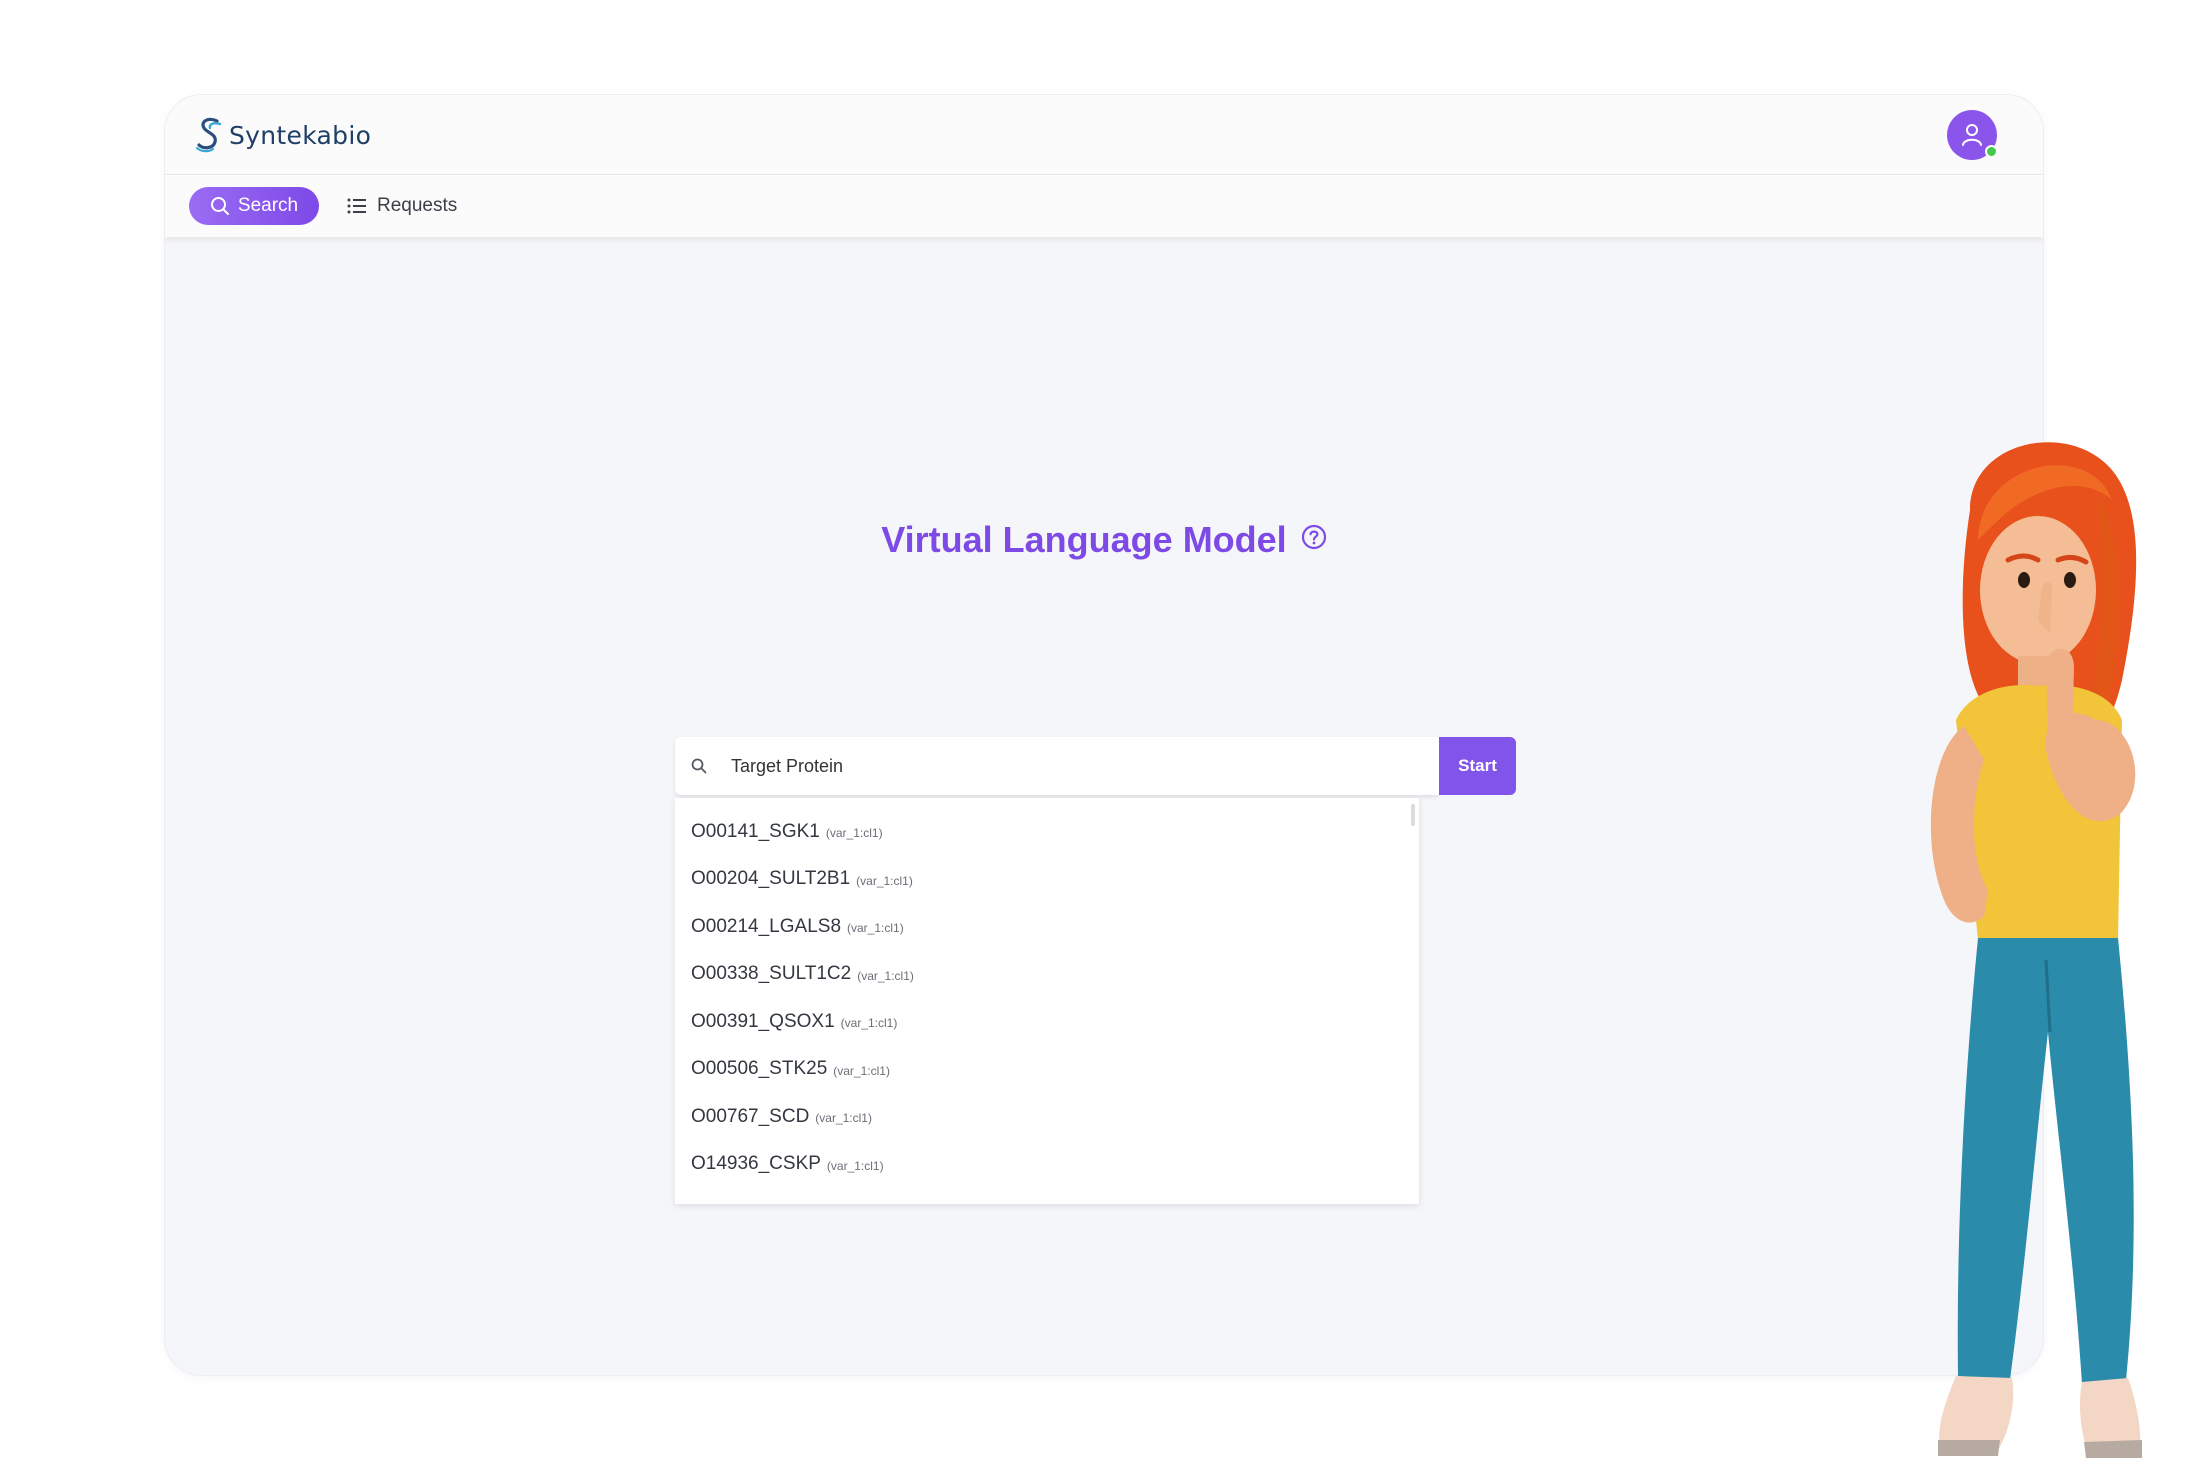 The width and height of the screenshot is (2196, 1464). Describe the element at coordinates (750, 1116) in the screenshot. I see `item-code: O00767_SCD` at that location.